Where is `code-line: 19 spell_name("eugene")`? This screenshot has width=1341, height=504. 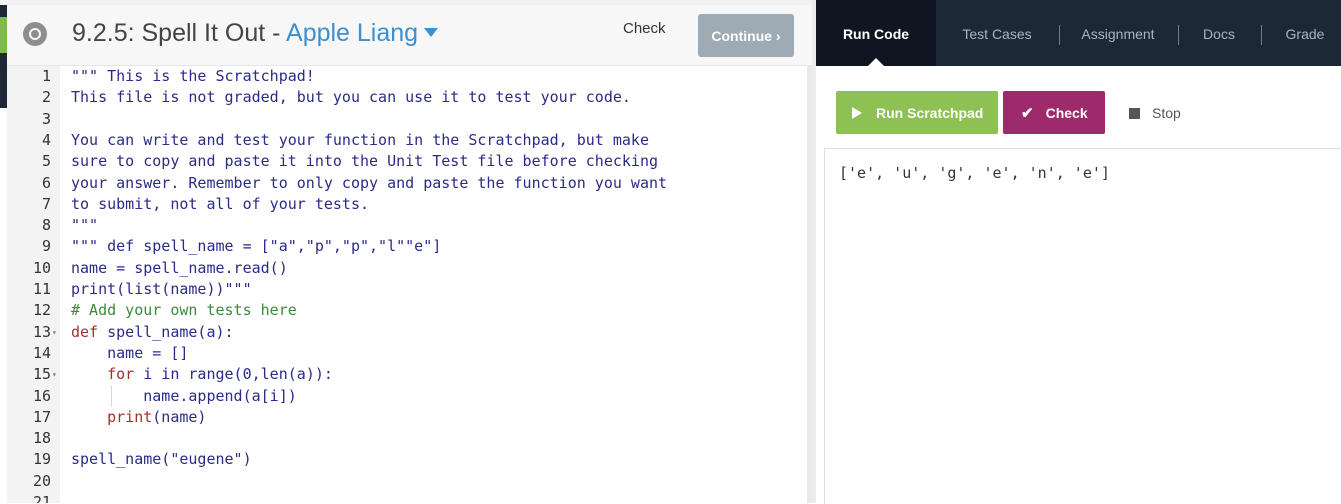 code-line: 19 spell_name("eugene") is located at coordinates (407, 459).